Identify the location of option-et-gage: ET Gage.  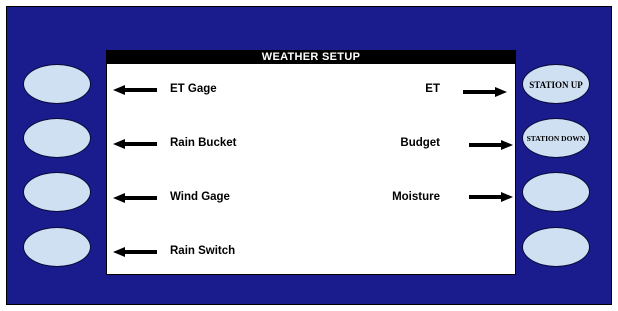
(193, 89).